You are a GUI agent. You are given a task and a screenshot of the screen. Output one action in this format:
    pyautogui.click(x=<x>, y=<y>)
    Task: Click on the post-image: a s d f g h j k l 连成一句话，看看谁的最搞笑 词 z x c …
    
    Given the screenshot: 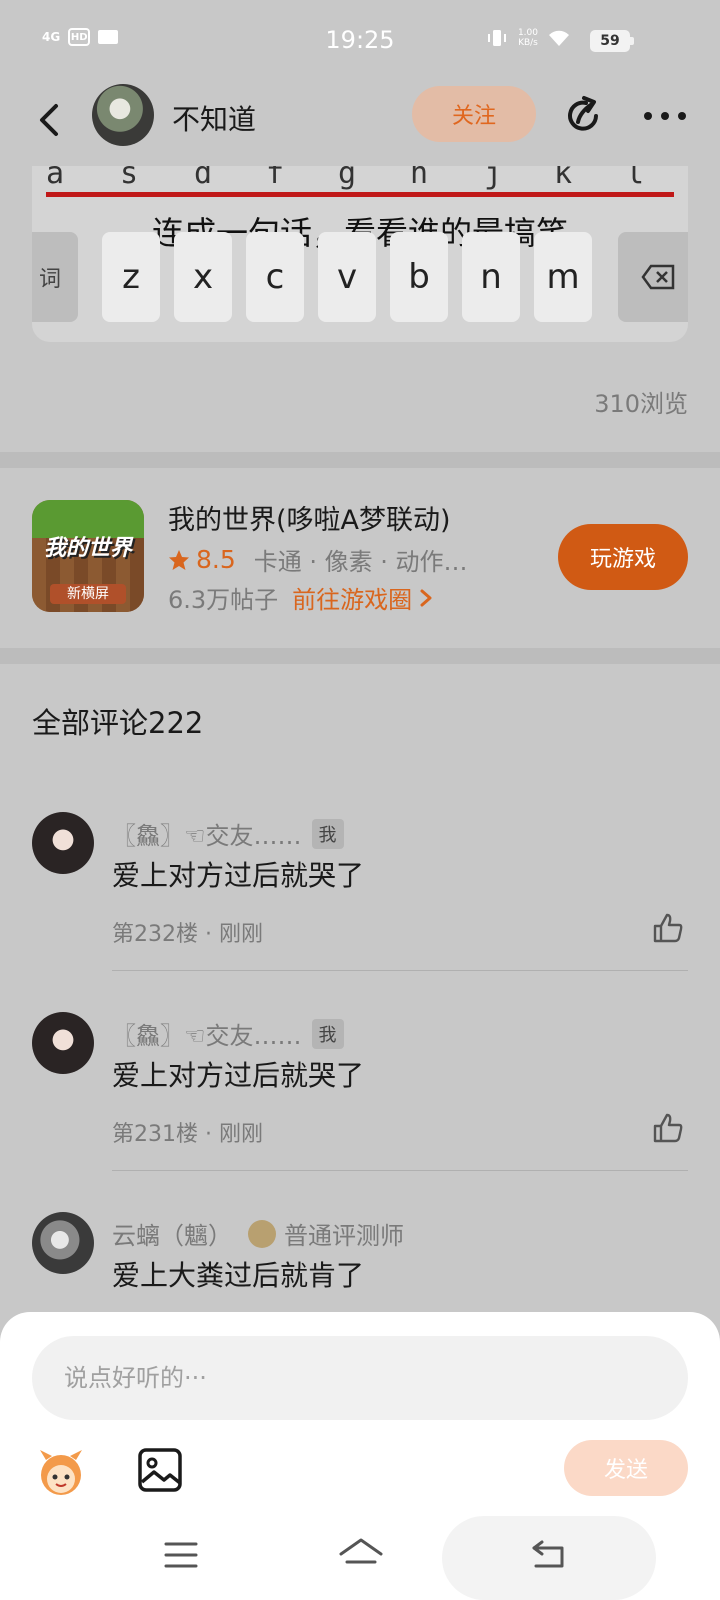 What is the action you would take?
    pyautogui.click(x=360, y=254)
    